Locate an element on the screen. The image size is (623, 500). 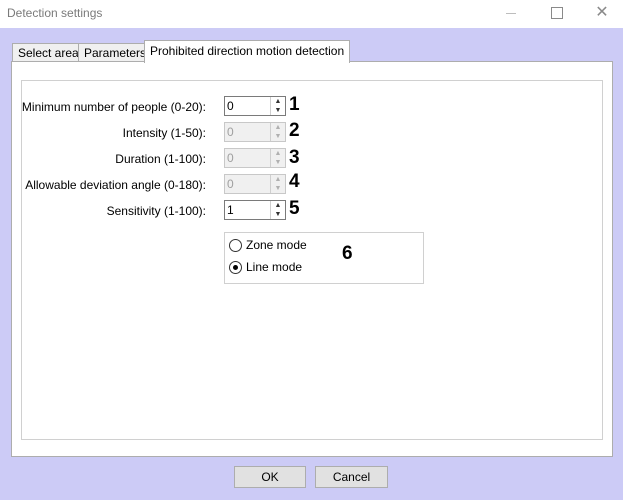
minimize-icon is located at coordinates (511, 13).